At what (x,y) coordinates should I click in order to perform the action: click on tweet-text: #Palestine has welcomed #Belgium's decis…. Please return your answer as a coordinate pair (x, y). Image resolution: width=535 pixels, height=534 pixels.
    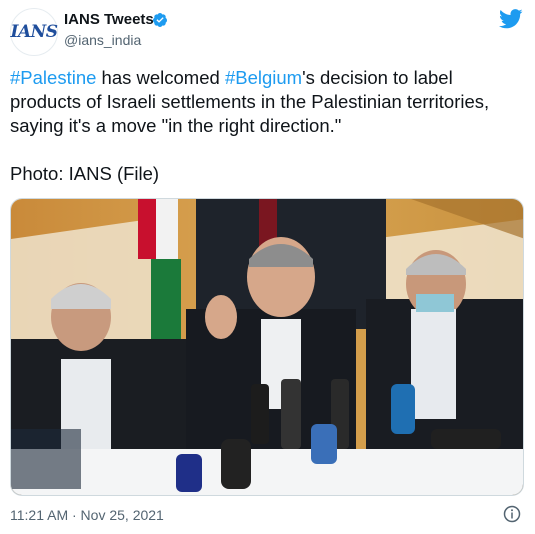
    Looking at the image, I should click on (267, 102).